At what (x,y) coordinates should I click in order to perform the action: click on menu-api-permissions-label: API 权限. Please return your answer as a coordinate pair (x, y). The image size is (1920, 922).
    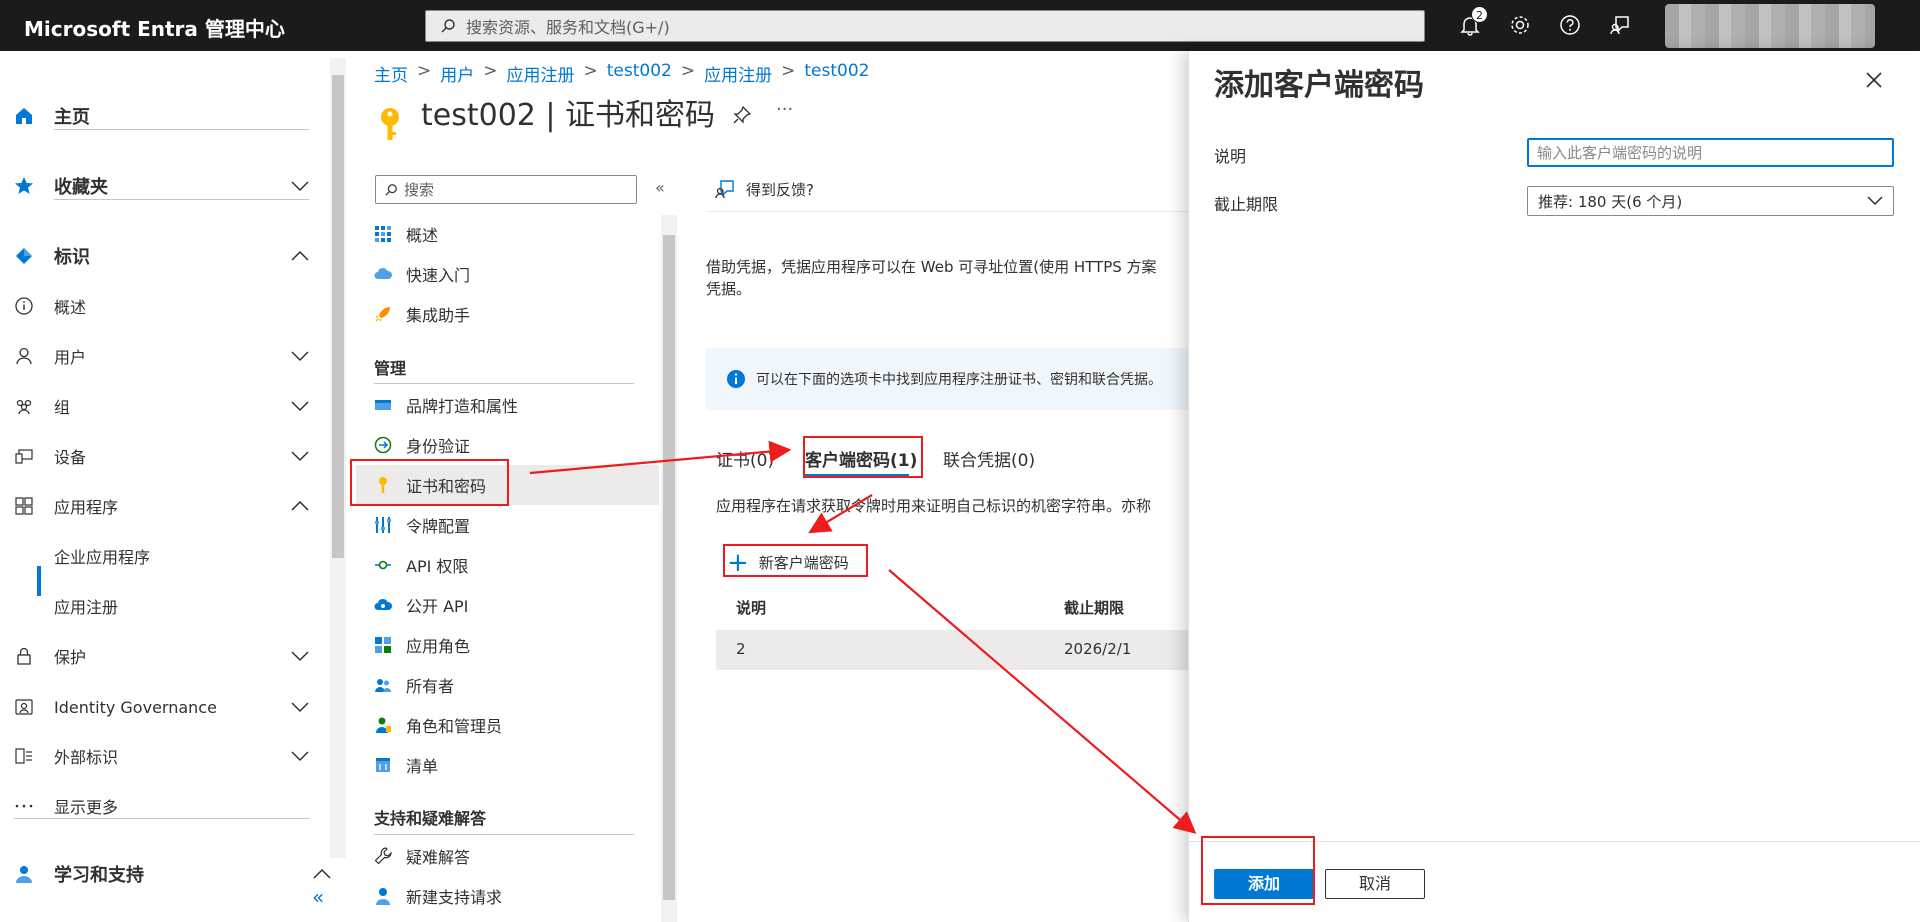
    Looking at the image, I should click on (437, 566).